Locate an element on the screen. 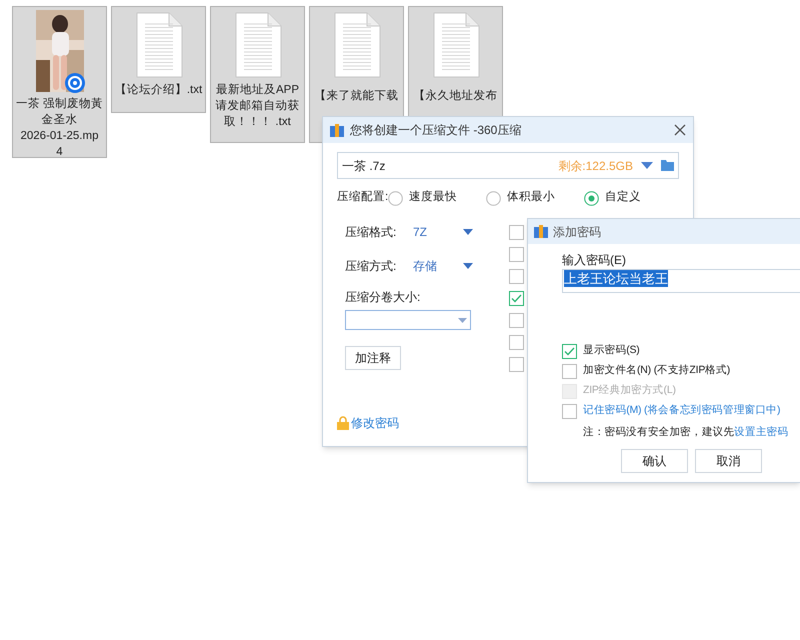 This screenshot has width=800, height=640. volume-size-label: 压缩分卷大小: is located at coordinates (383, 296).